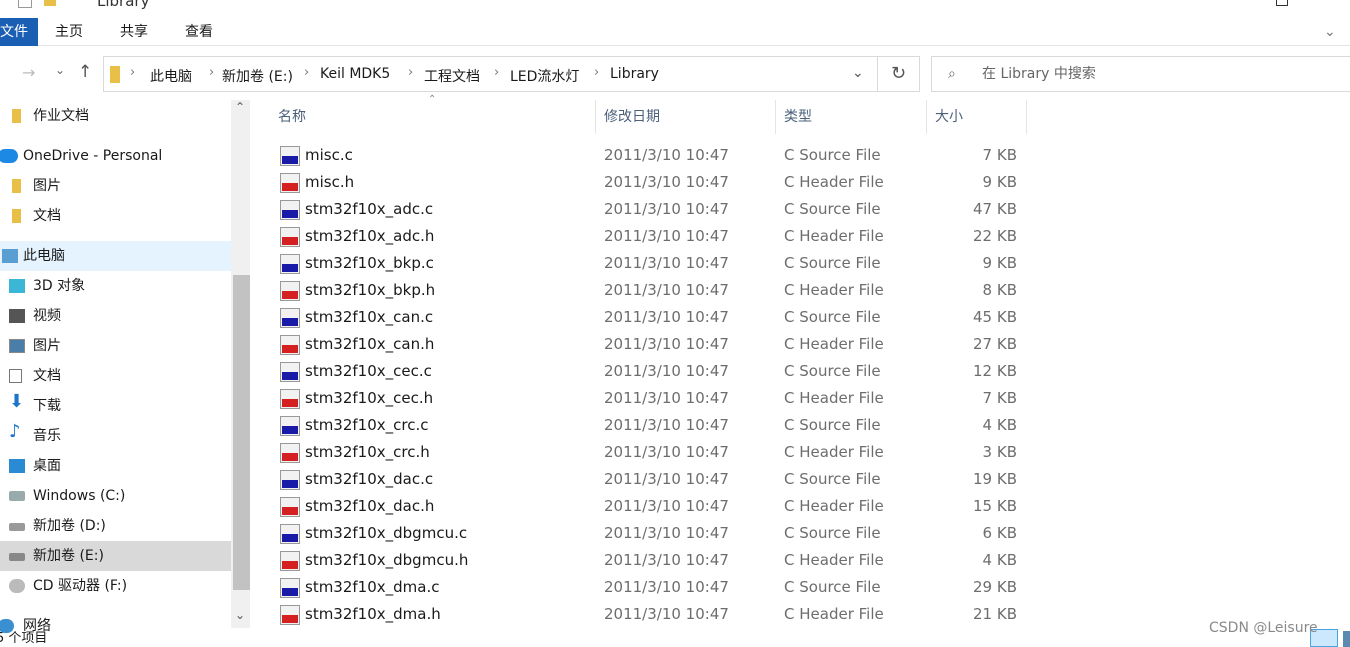  Describe the element at coordinates (977, 117) in the screenshot. I see `column-header-size: 大小` at that location.